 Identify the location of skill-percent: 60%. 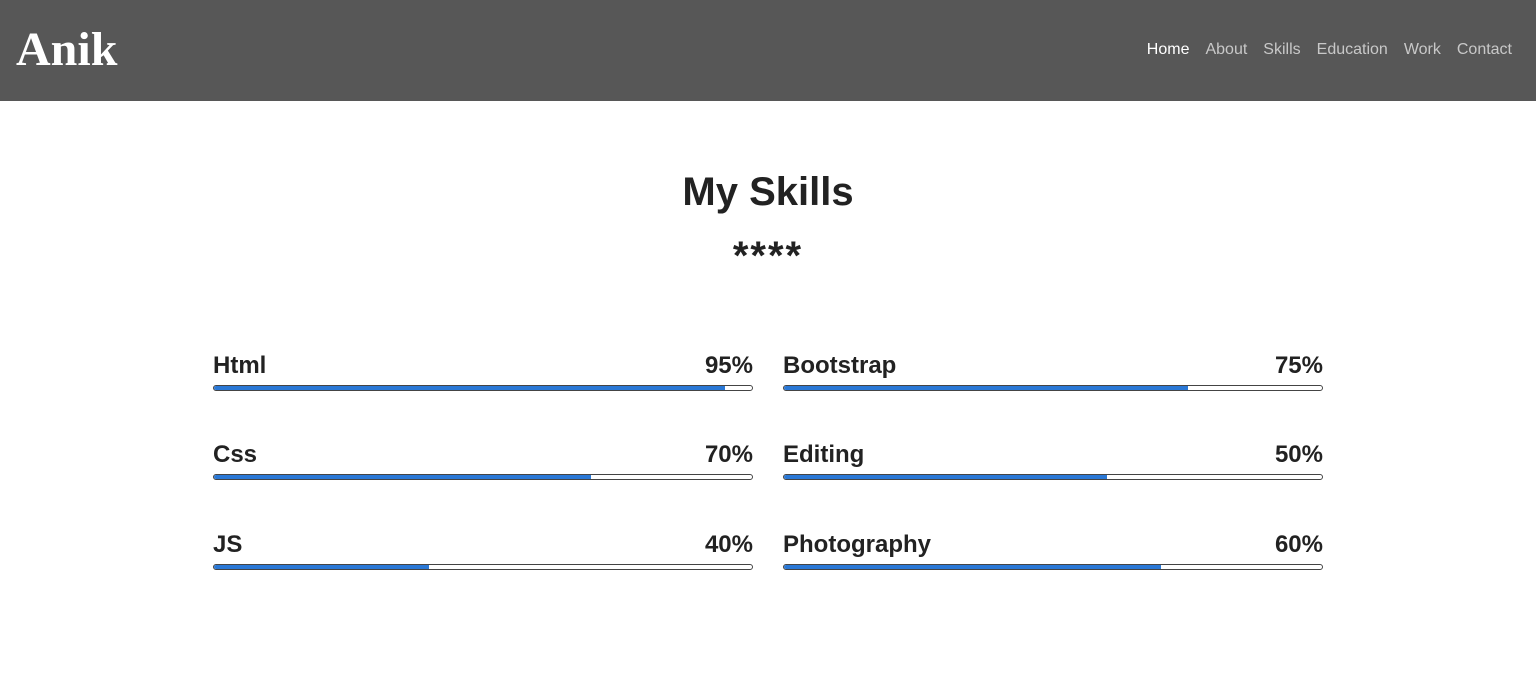
(1298, 544).